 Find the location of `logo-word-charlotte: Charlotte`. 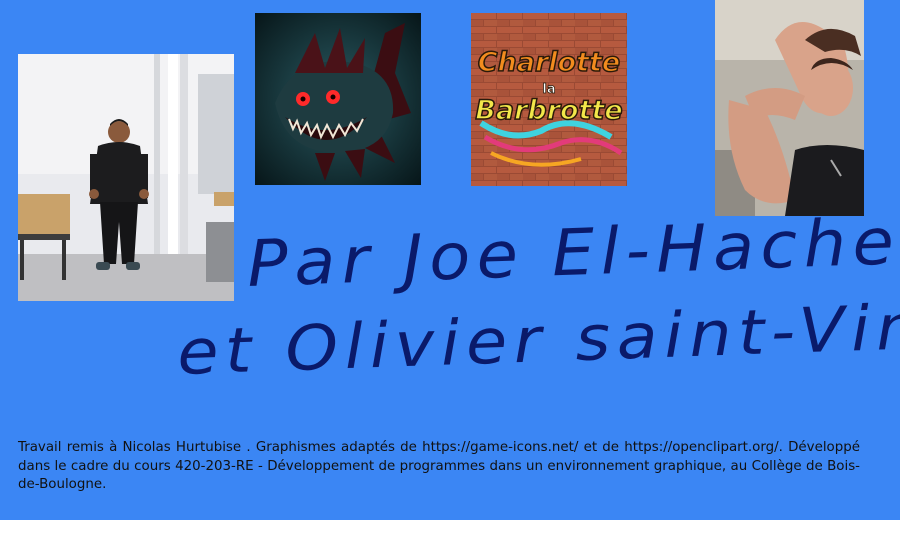

logo-word-charlotte: Charlotte is located at coordinates (549, 62).